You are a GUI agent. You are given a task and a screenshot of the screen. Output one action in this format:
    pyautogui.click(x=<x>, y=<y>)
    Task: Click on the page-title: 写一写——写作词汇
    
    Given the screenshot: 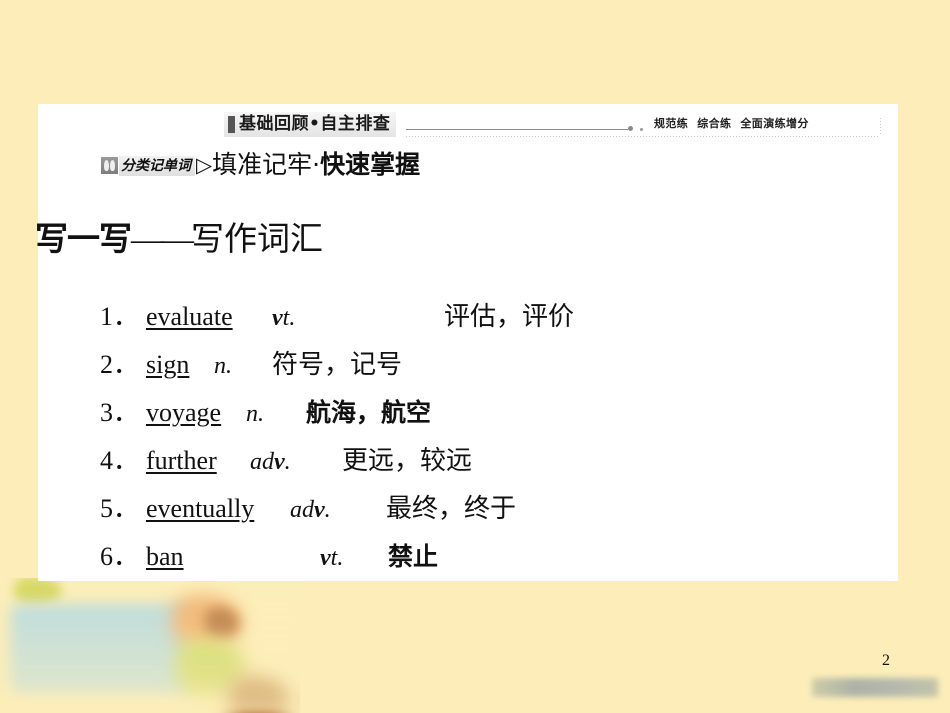 What is the action you would take?
    pyautogui.click(x=179, y=239)
    